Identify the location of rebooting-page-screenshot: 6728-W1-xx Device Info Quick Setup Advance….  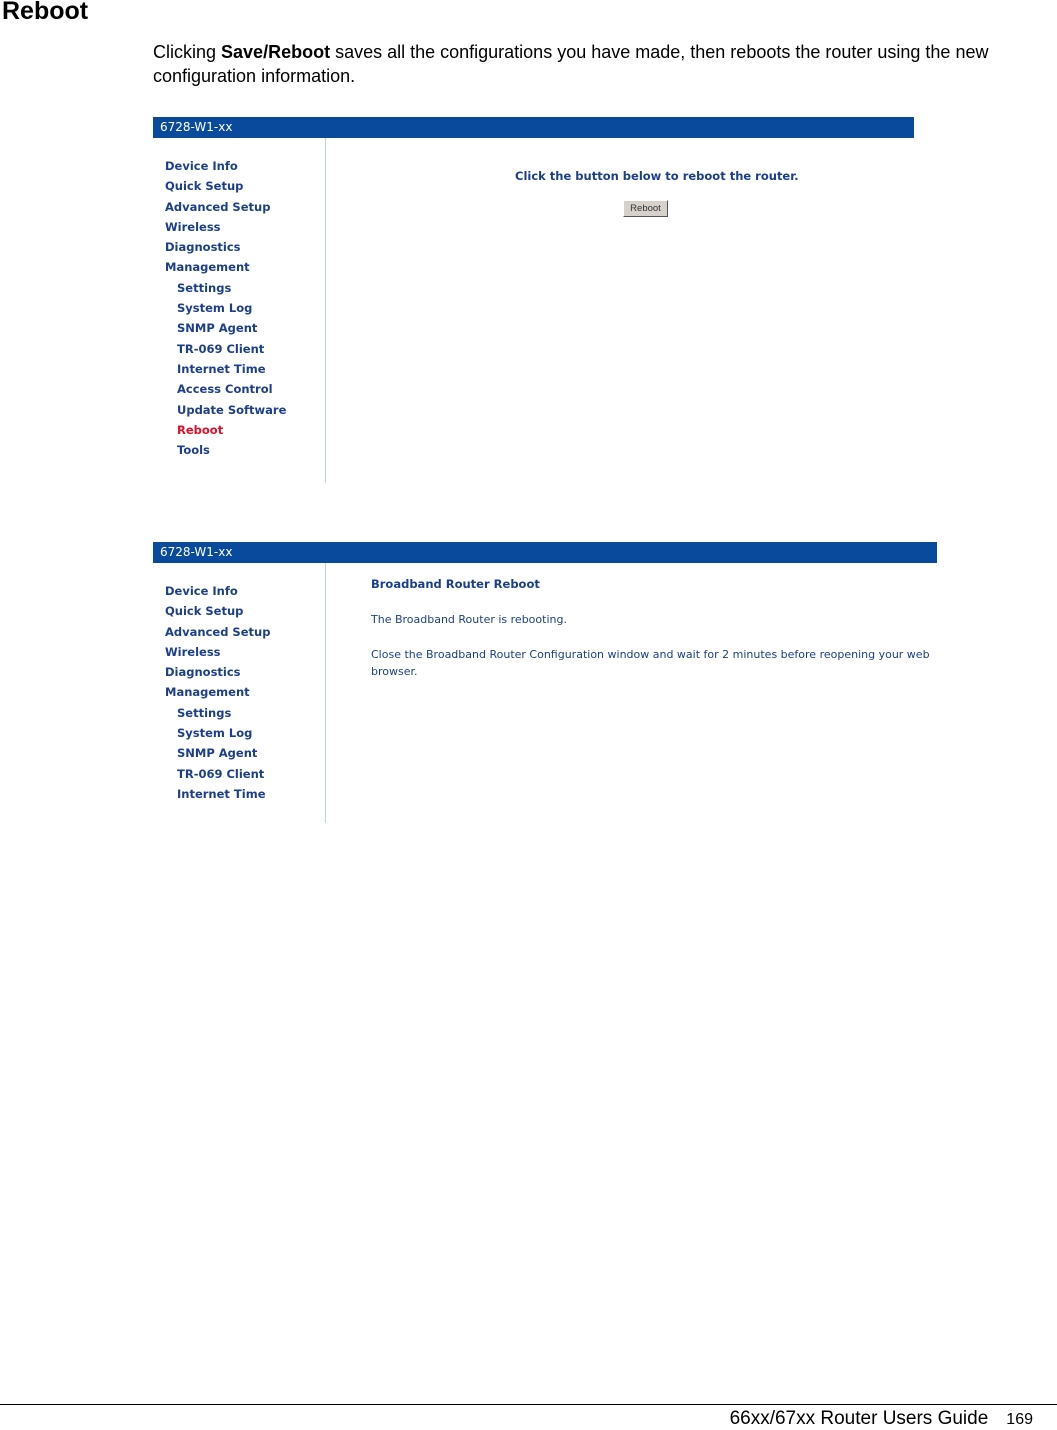
(545, 682).